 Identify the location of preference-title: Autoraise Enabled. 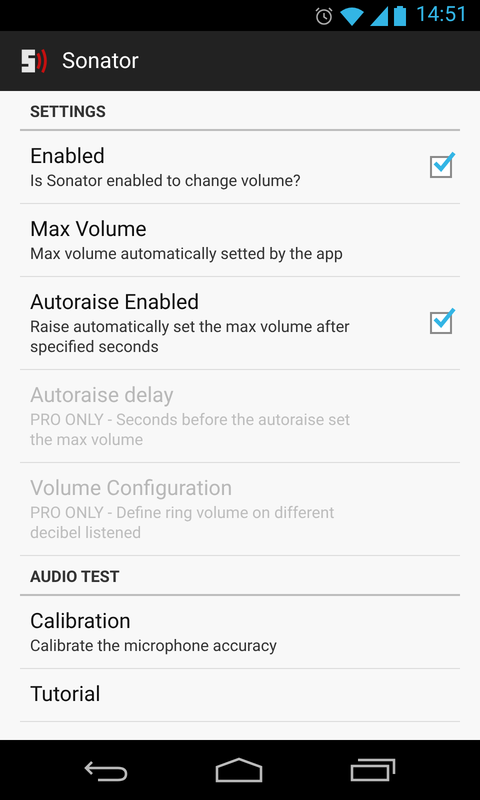
(115, 303).